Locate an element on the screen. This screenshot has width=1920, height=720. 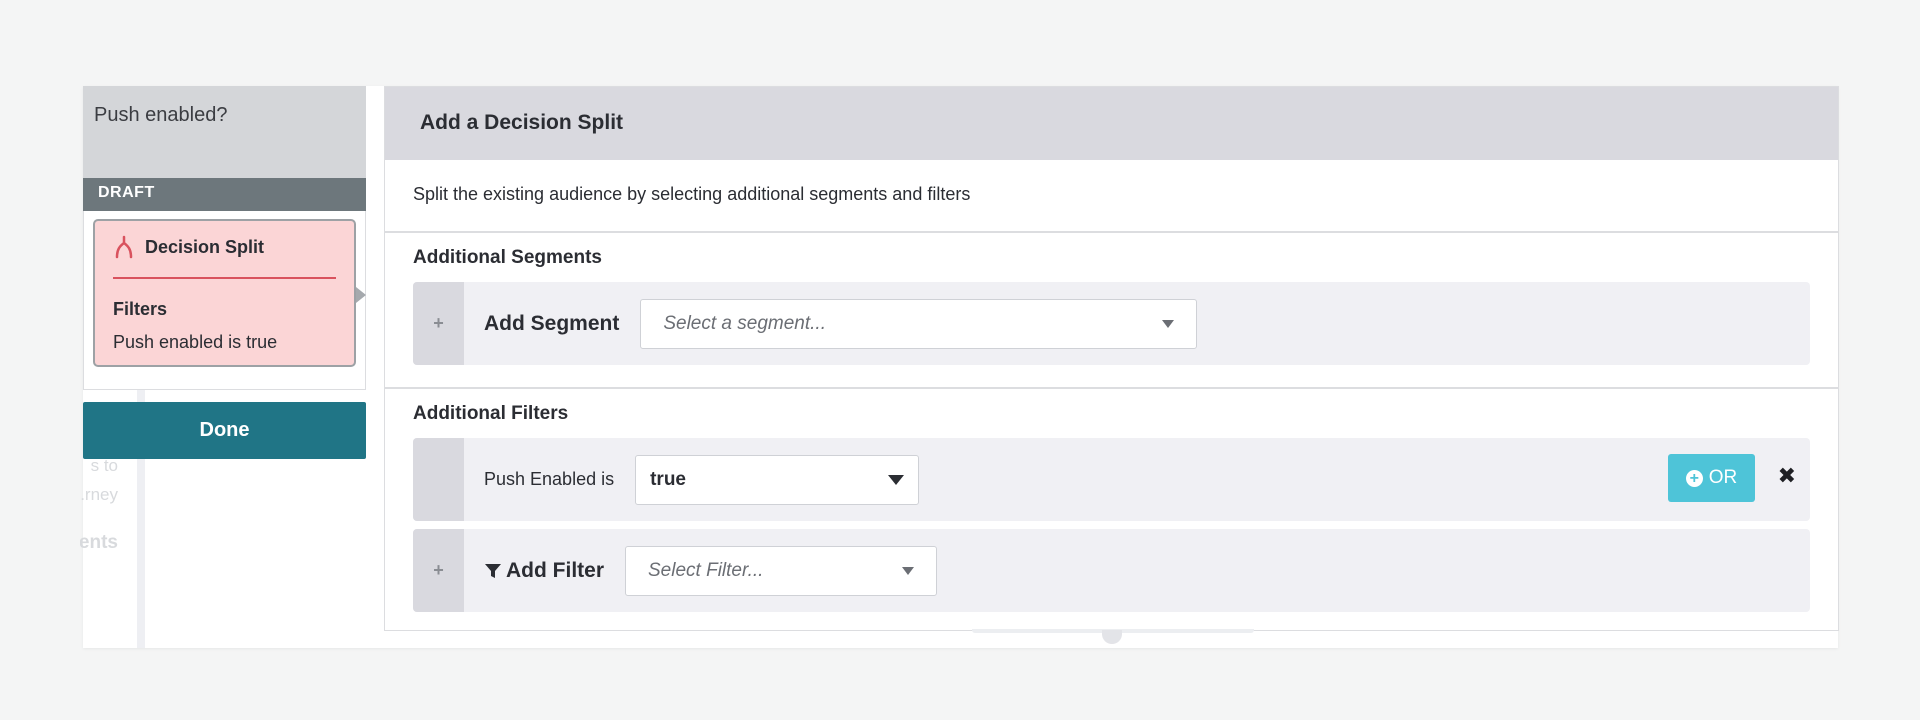
remove-filter-icon: ✖ is located at coordinates (1787, 476).